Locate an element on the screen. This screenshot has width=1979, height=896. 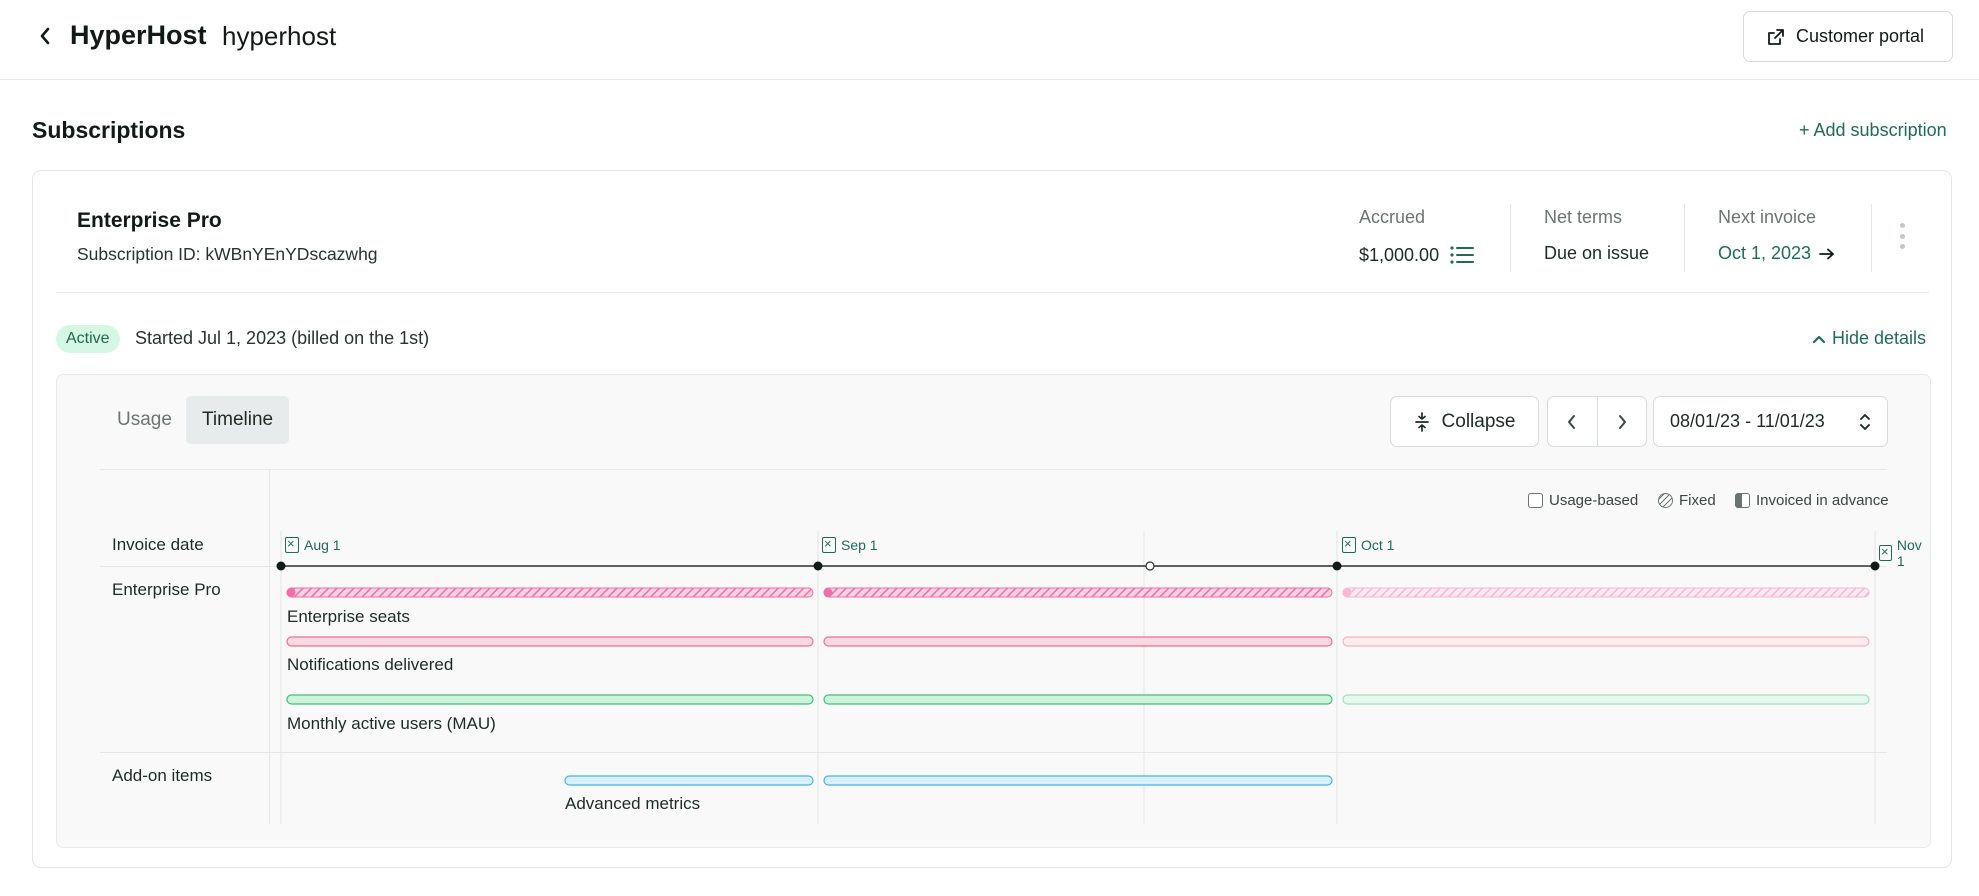
line-item-label: Monthly active users (MAU) is located at coordinates (391, 723).